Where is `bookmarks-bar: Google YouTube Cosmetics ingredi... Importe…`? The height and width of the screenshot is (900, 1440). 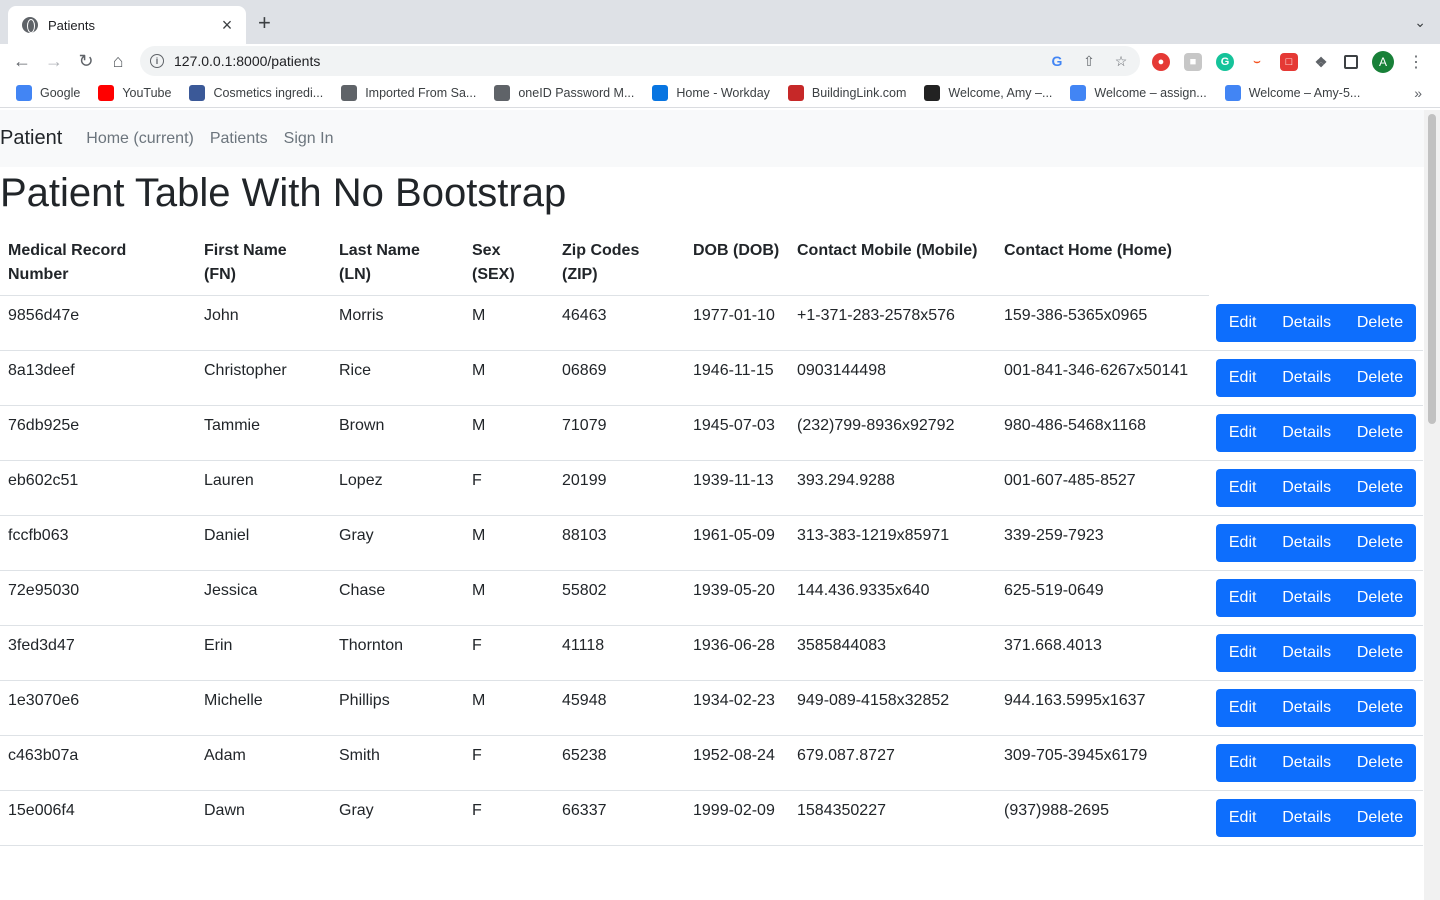 bookmarks-bar: Google YouTube Cosmetics ingredi... Importe… is located at coordinates (720, 93).